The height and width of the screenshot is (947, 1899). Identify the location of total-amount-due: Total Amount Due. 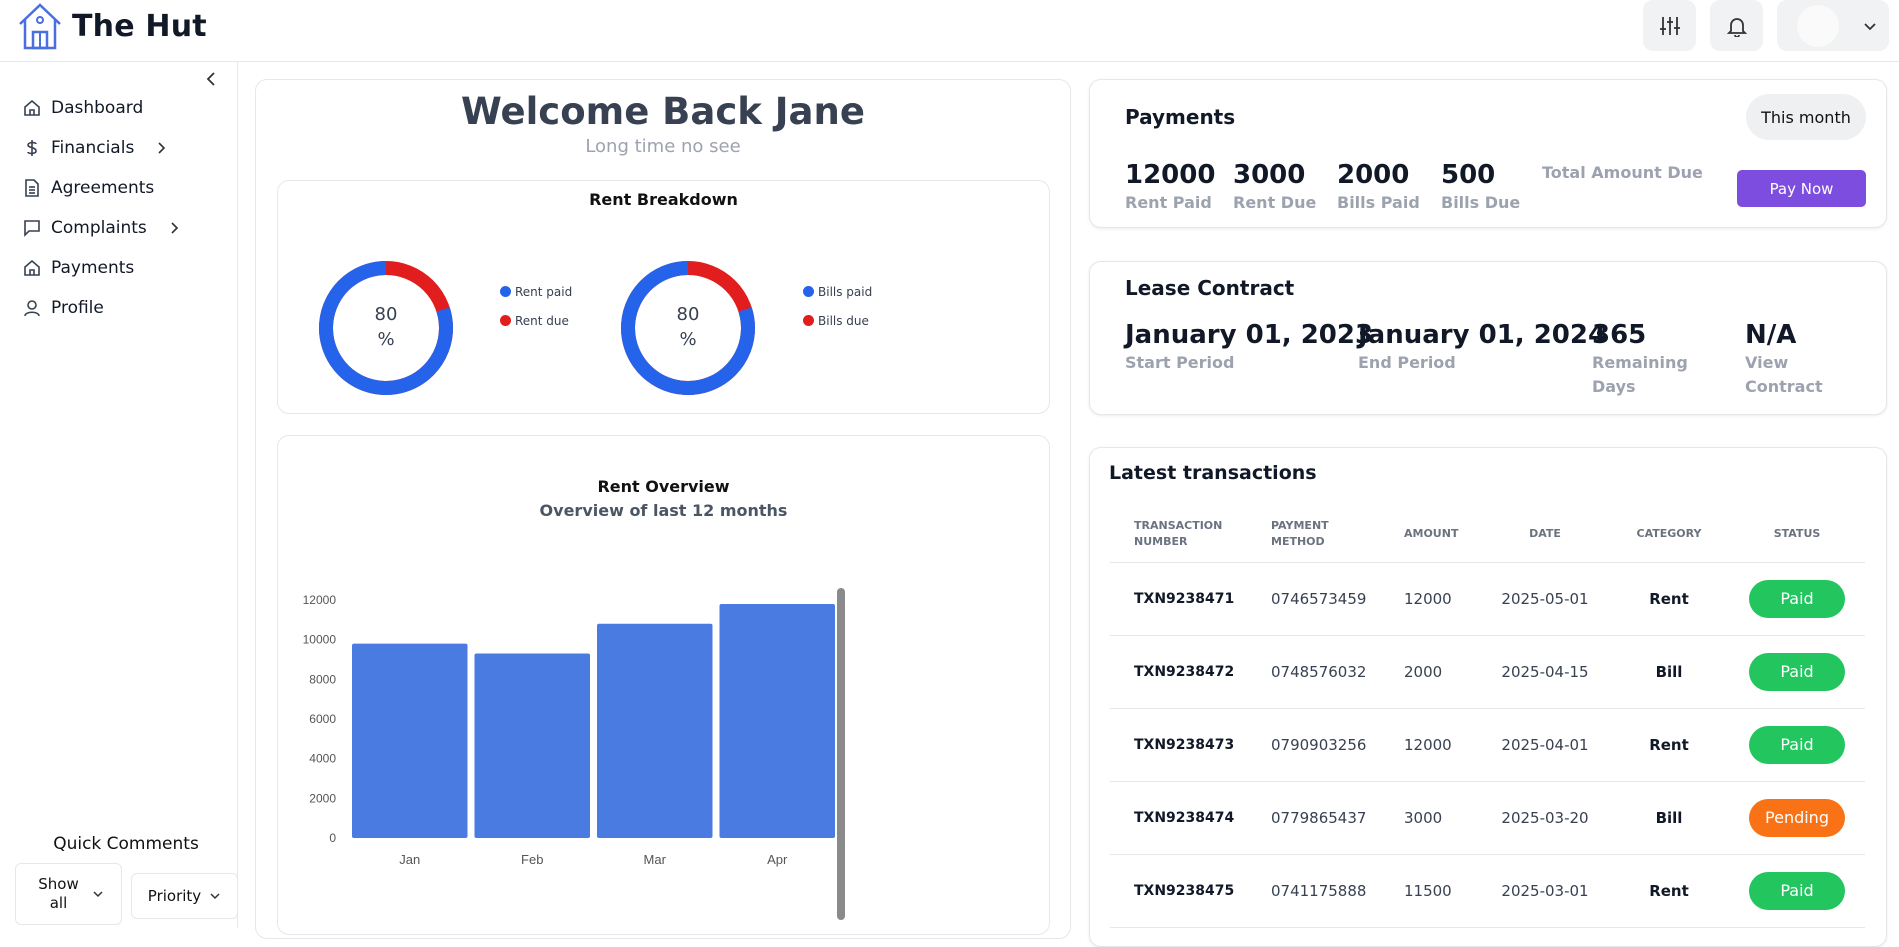
(1622, 173).